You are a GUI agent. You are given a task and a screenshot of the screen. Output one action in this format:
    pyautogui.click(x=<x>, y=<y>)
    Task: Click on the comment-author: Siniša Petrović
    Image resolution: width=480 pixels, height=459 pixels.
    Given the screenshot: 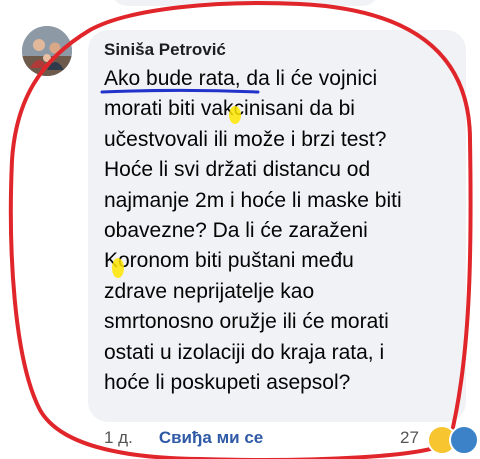 What is the action you would take?
    pyautogui.click(x=165, y=50)
    